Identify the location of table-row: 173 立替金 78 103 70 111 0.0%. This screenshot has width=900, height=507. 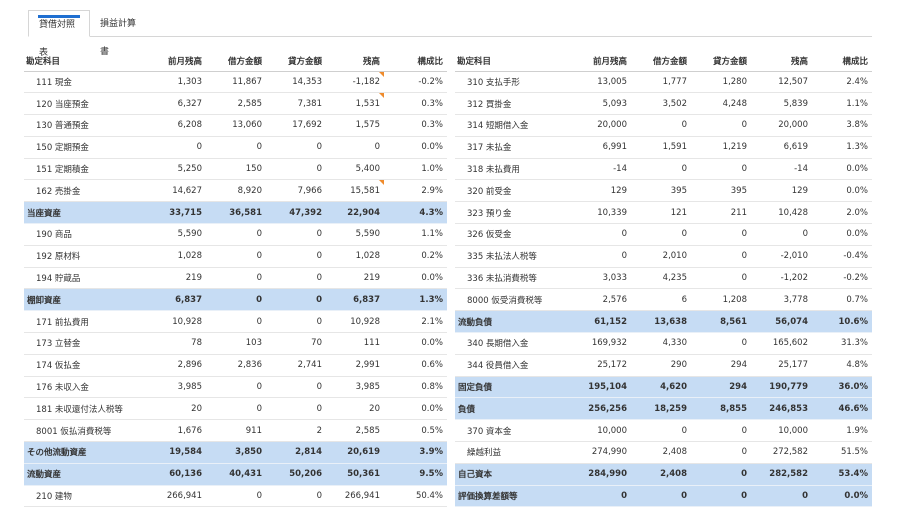
(235, 343).